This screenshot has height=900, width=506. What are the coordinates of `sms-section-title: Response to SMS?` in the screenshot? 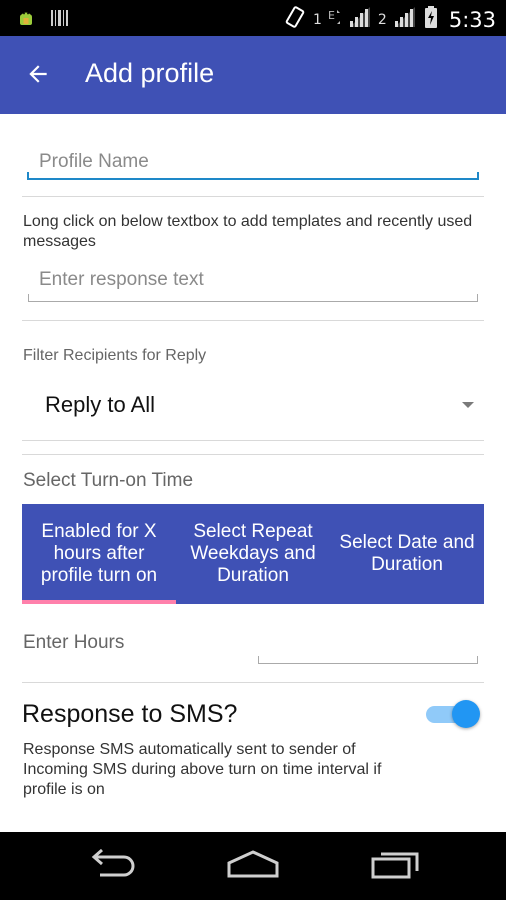 It's located at (130, 714).